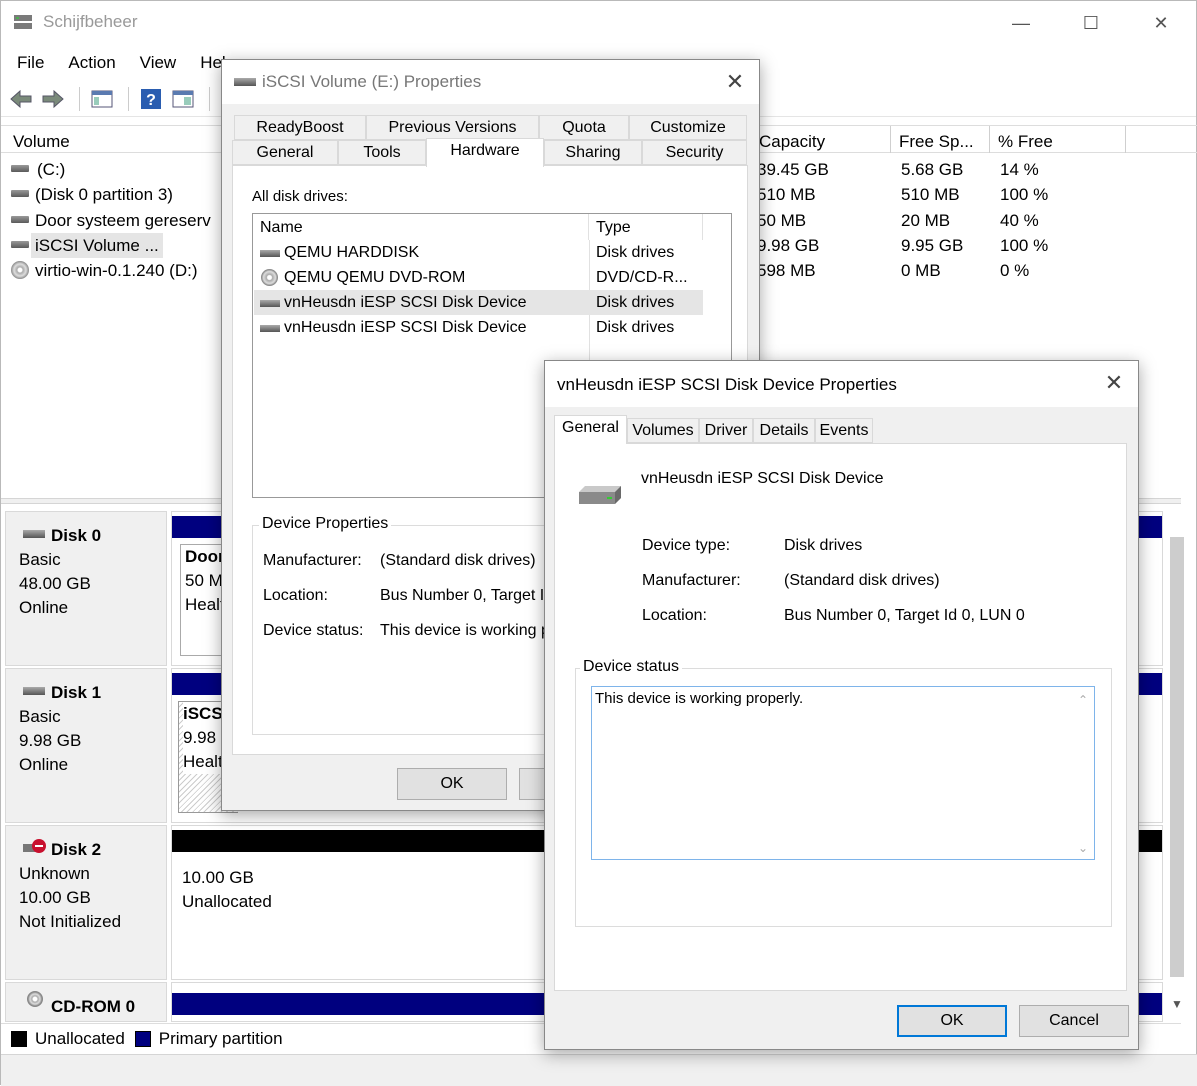 This screenshot has height=1086, width=1197. I want to click on device-type-value: Disk drives, so click(823, 545).